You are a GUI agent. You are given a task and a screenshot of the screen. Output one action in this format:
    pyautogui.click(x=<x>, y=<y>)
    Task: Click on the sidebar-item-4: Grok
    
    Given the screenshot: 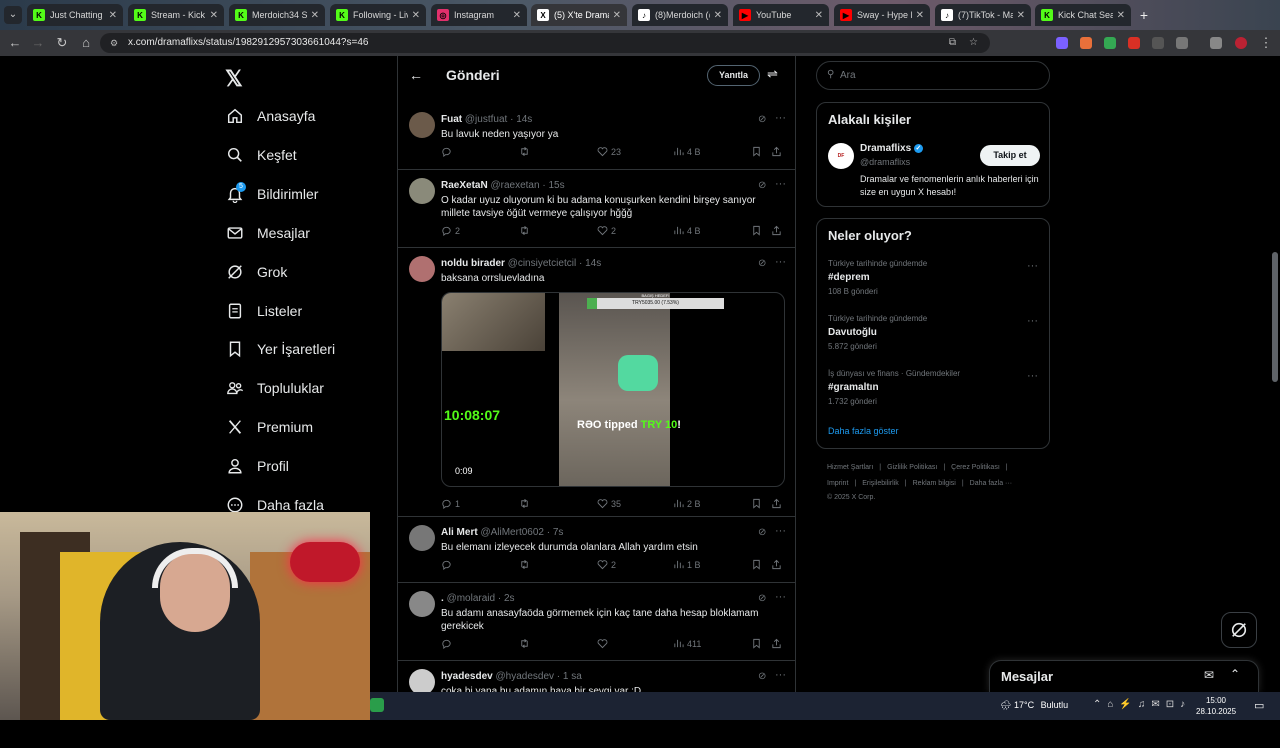 What is the action you would take?
    pyautogui.click(x=256, y=272)
    